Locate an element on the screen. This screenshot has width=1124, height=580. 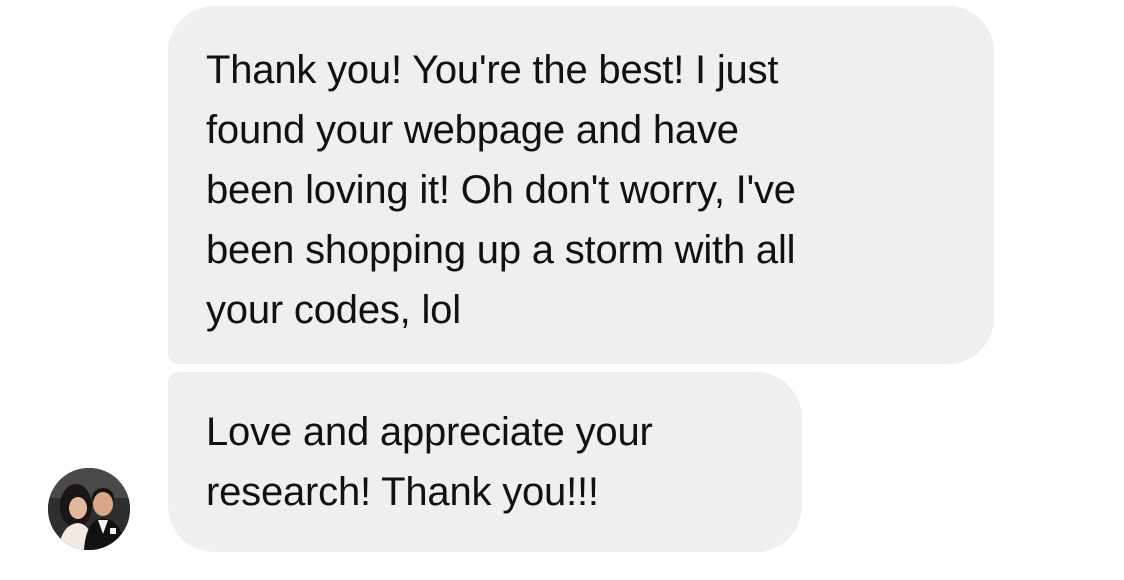
profile-photo-icon is located at coordinates (89, 509).